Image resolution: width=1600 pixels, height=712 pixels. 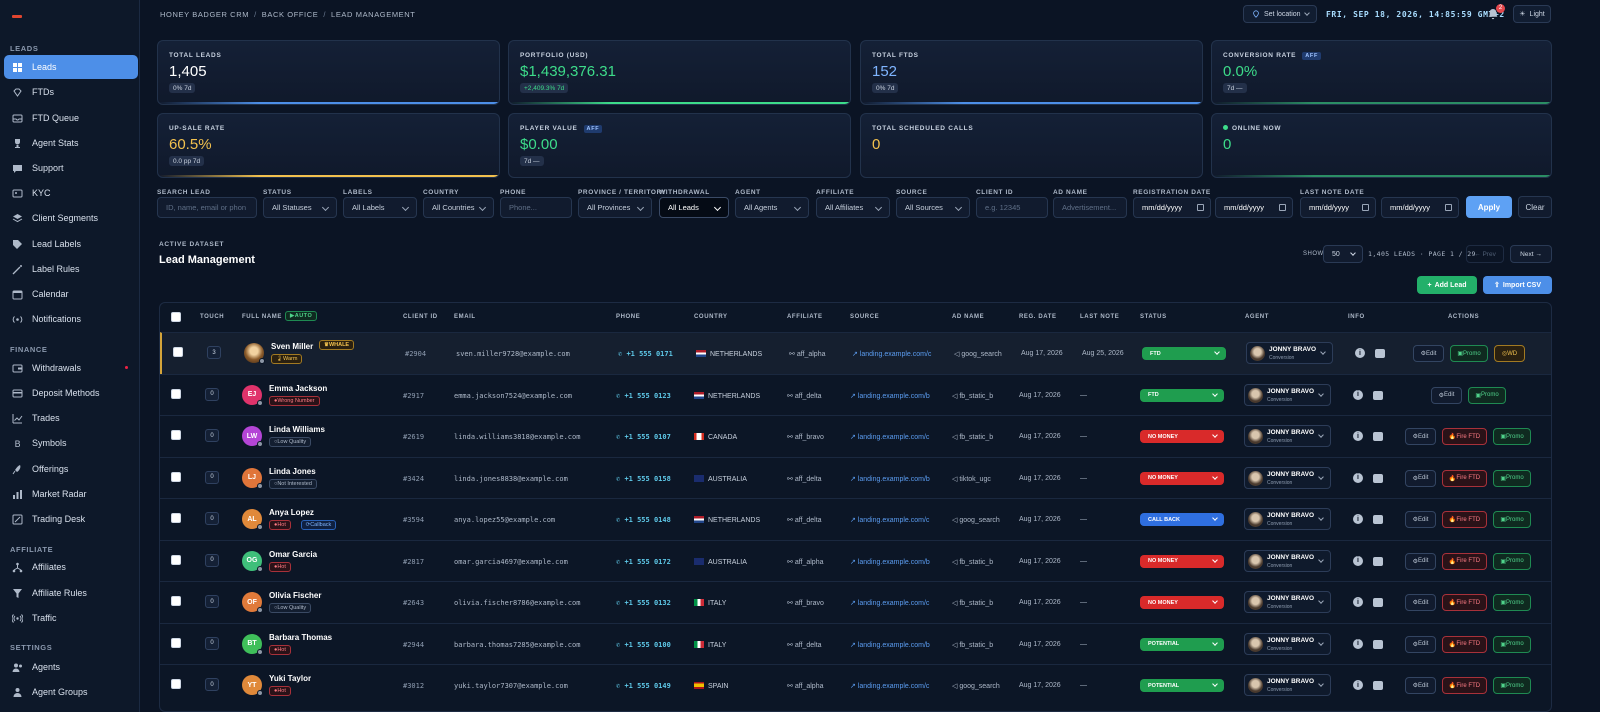 What do you see at coordinates (933, 207) in the screenshot?
I see `source-select: All Sources` at bounding box center [933, 207].